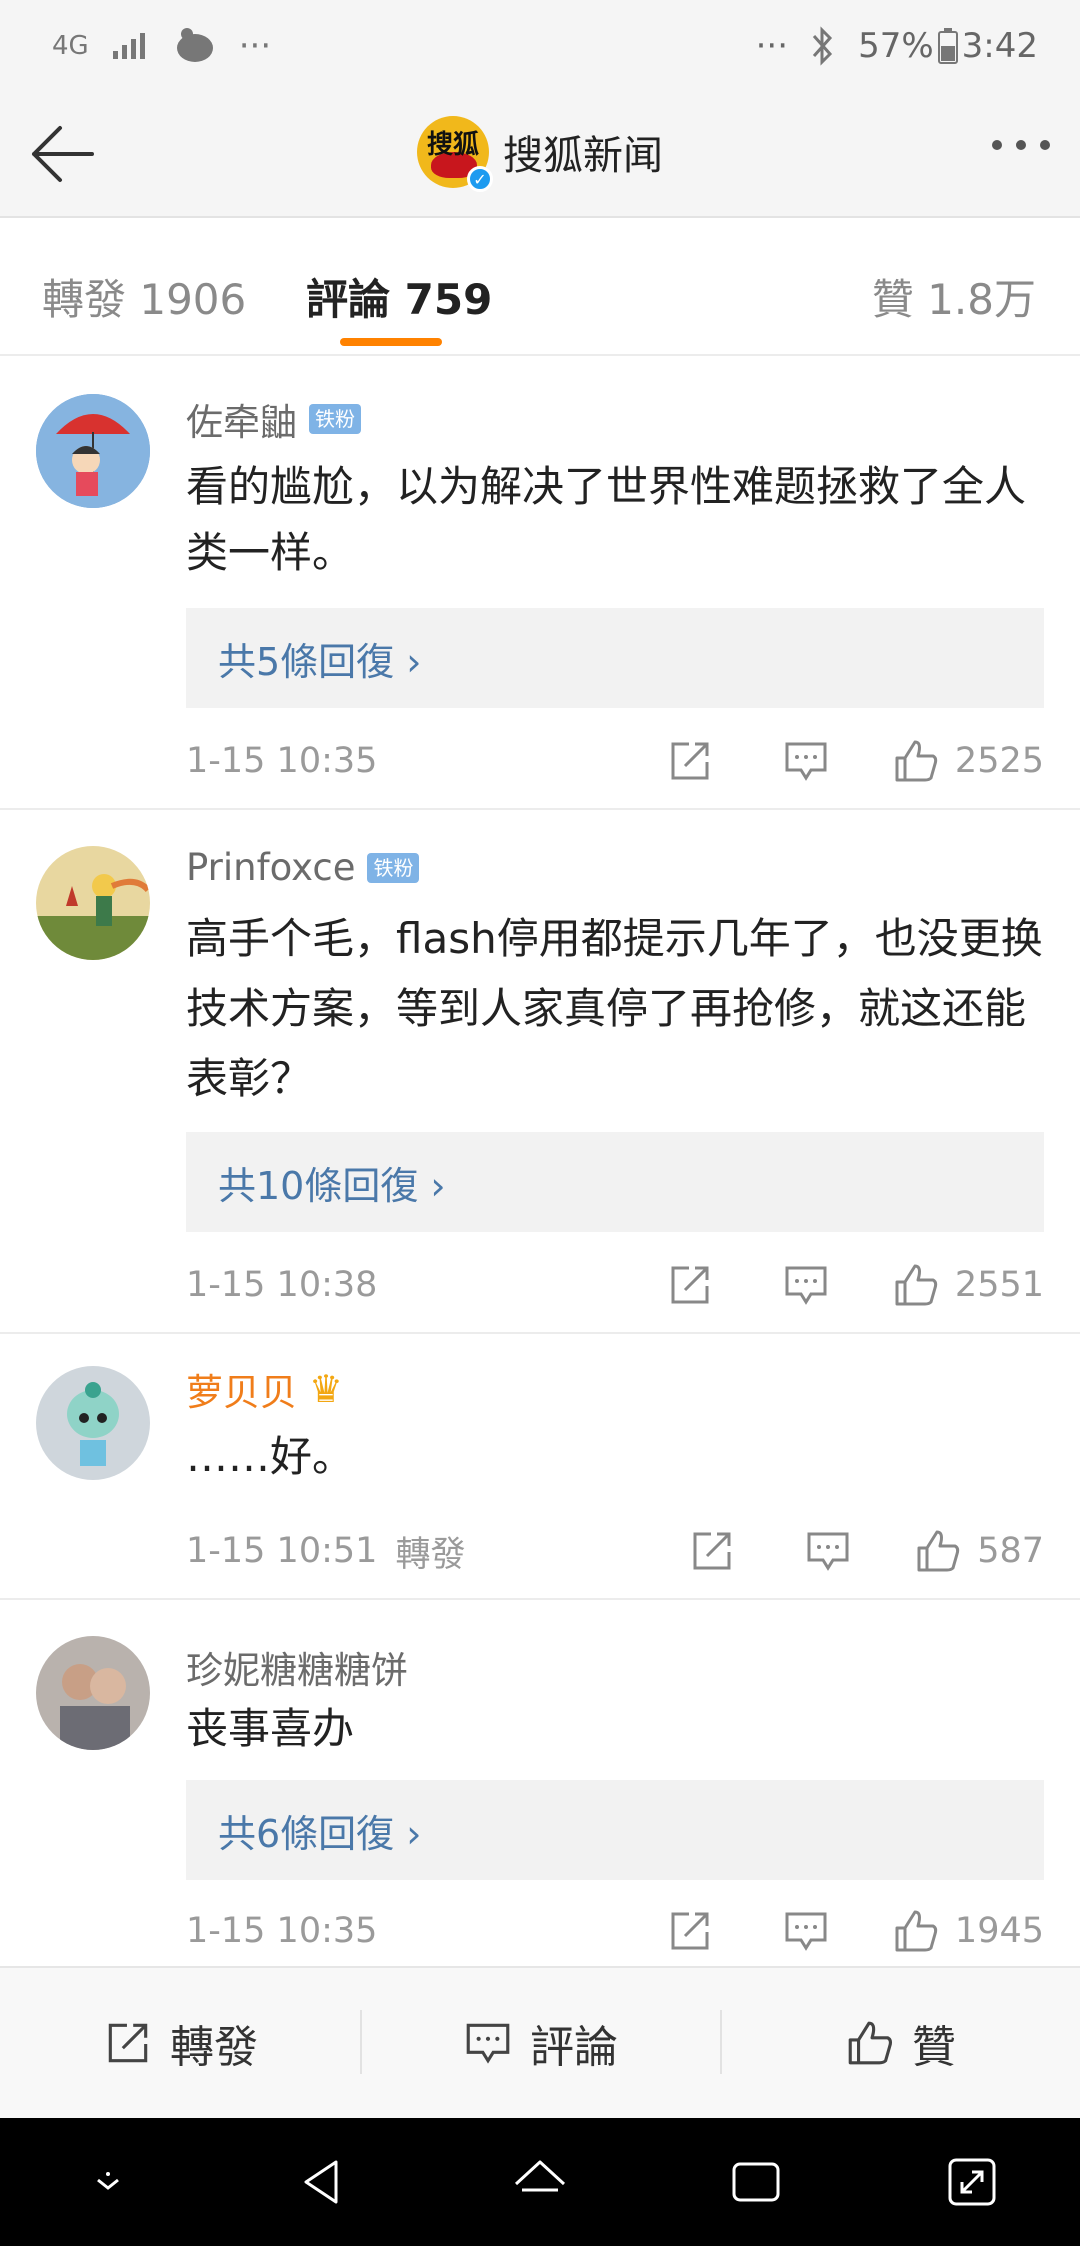  What do you see at coordinates (270, 1728) in the screenshot?
I see `comment-text: 丧事喜办` at bounding box center [270, 1728].